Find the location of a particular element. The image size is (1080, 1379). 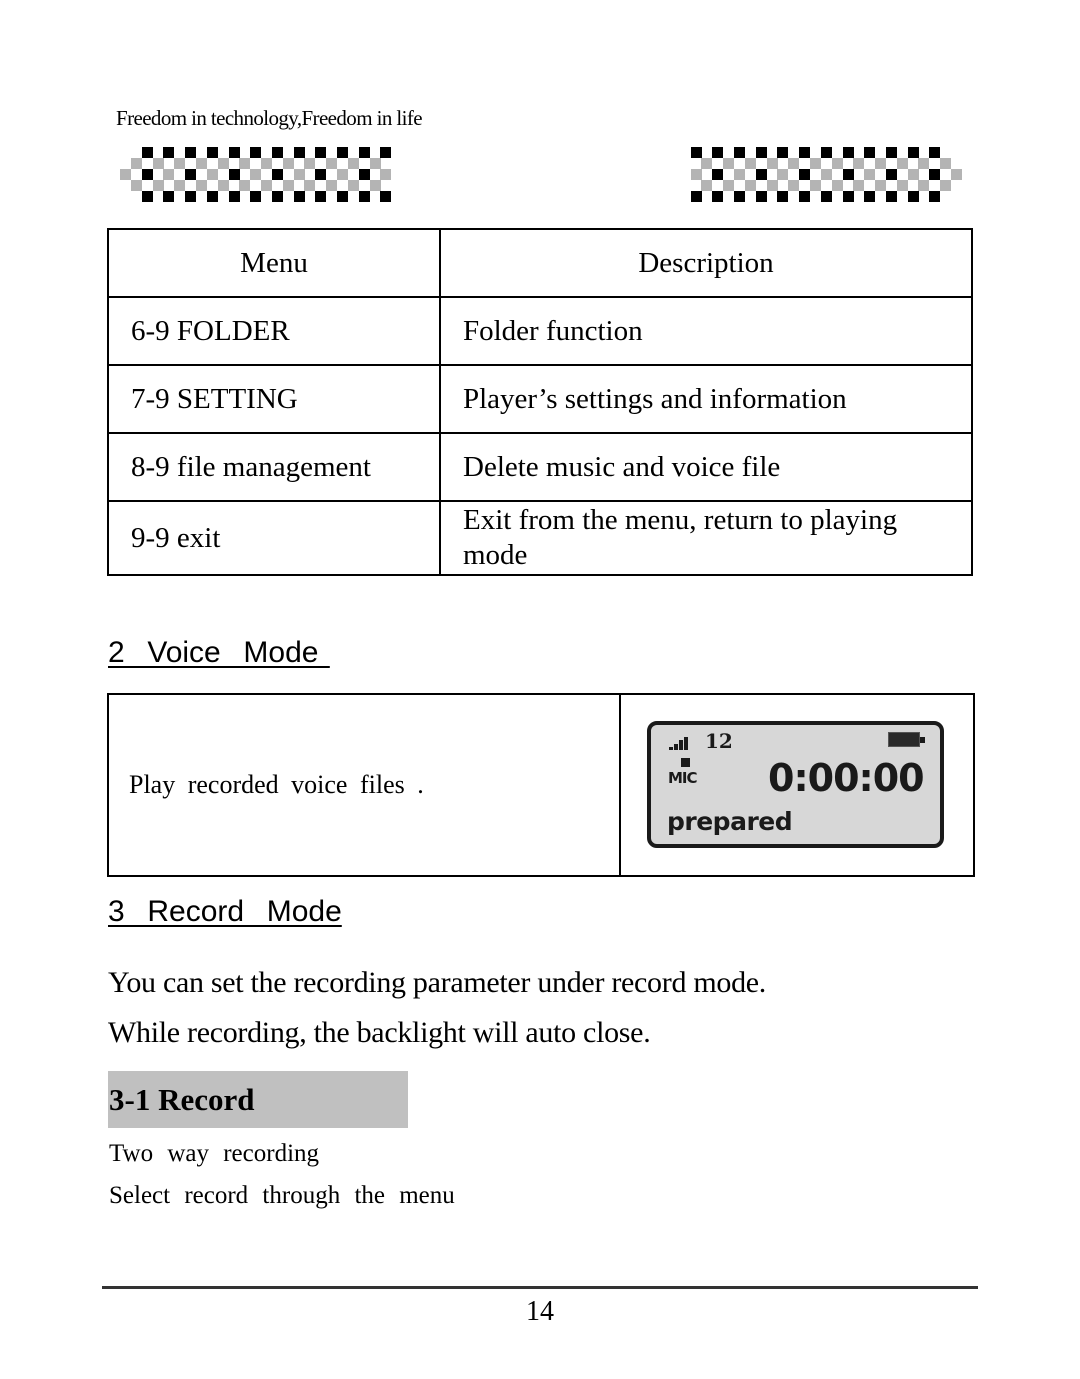

signal-bars-icon is located at coordinates (680, 743).